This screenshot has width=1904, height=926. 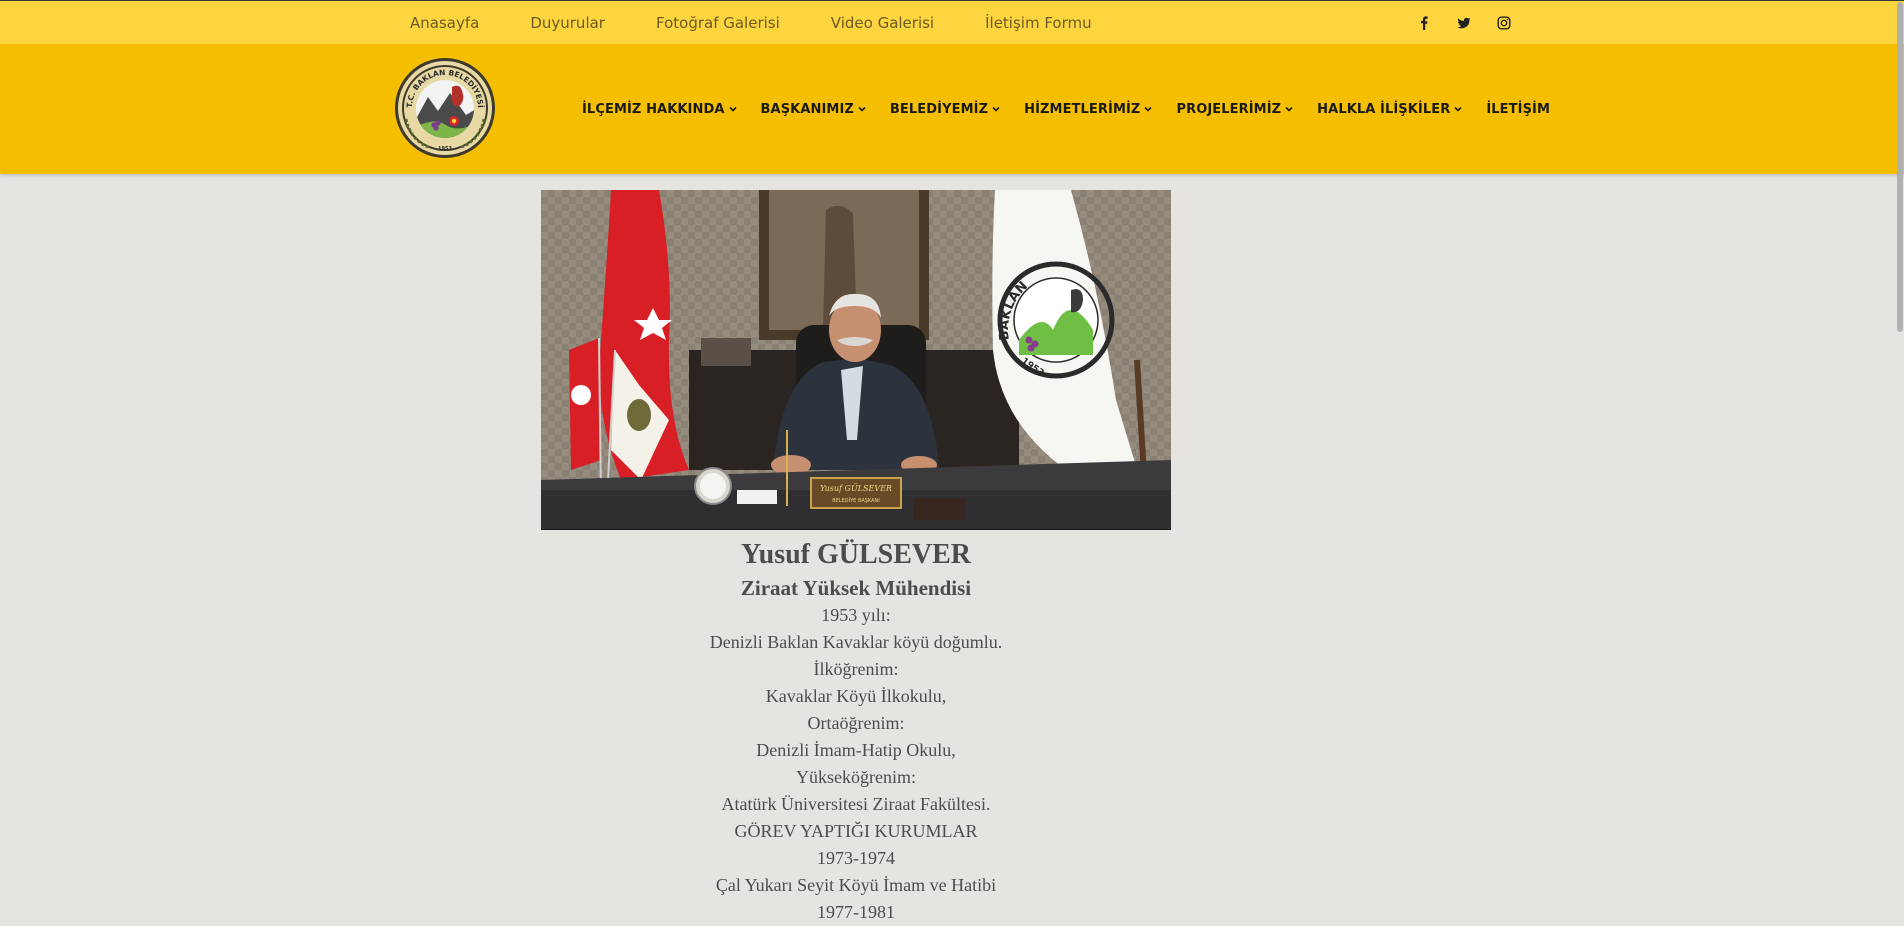 What do you see at coordinates (1504, 23) in the screenshot?
I see `instagram-icon` at bounding box center [1504, 23].